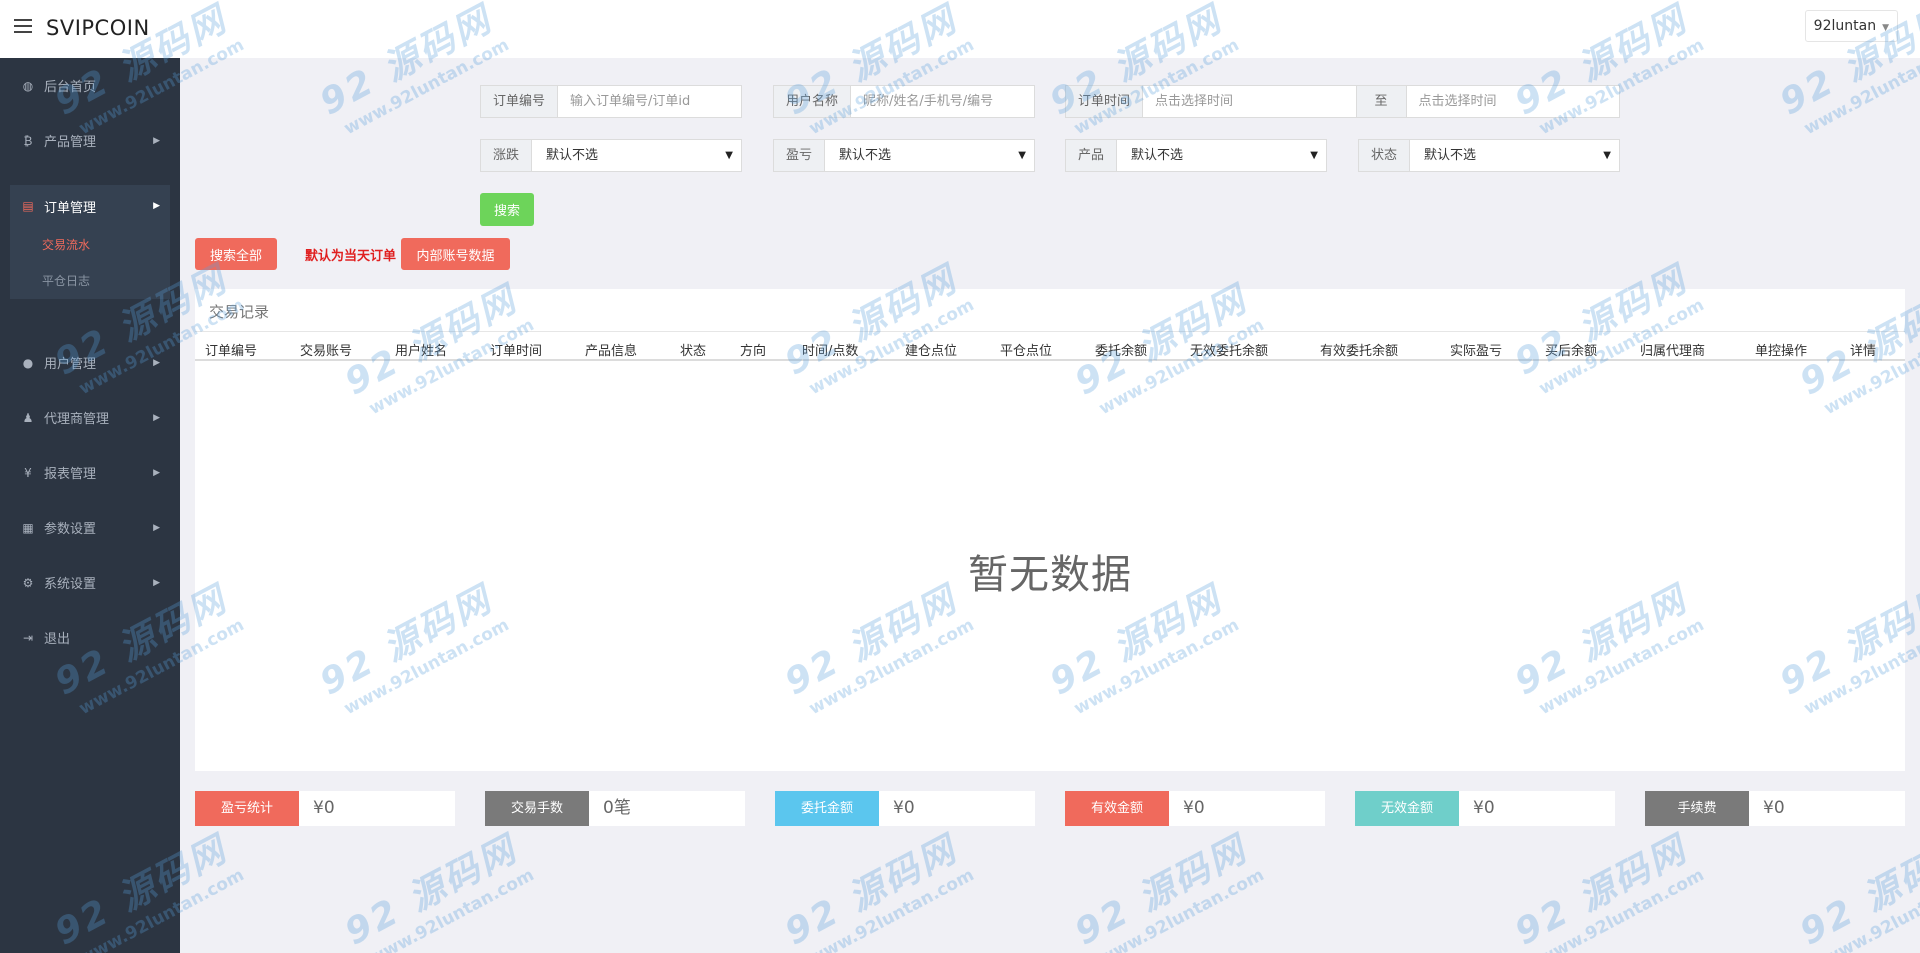 This screenshot has height=953, width=1920. I want to click on user-icon: ●, so click(28, 362).